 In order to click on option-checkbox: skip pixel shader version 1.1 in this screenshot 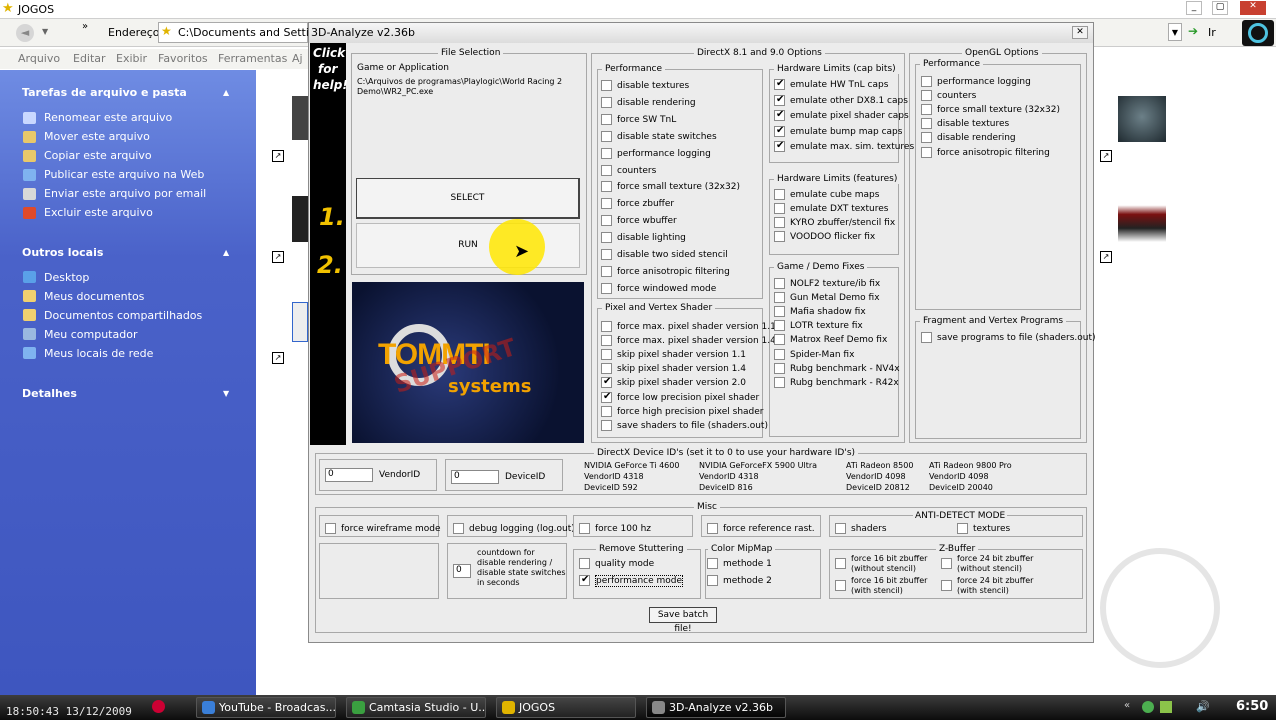, I will do `click(673, 355)`.